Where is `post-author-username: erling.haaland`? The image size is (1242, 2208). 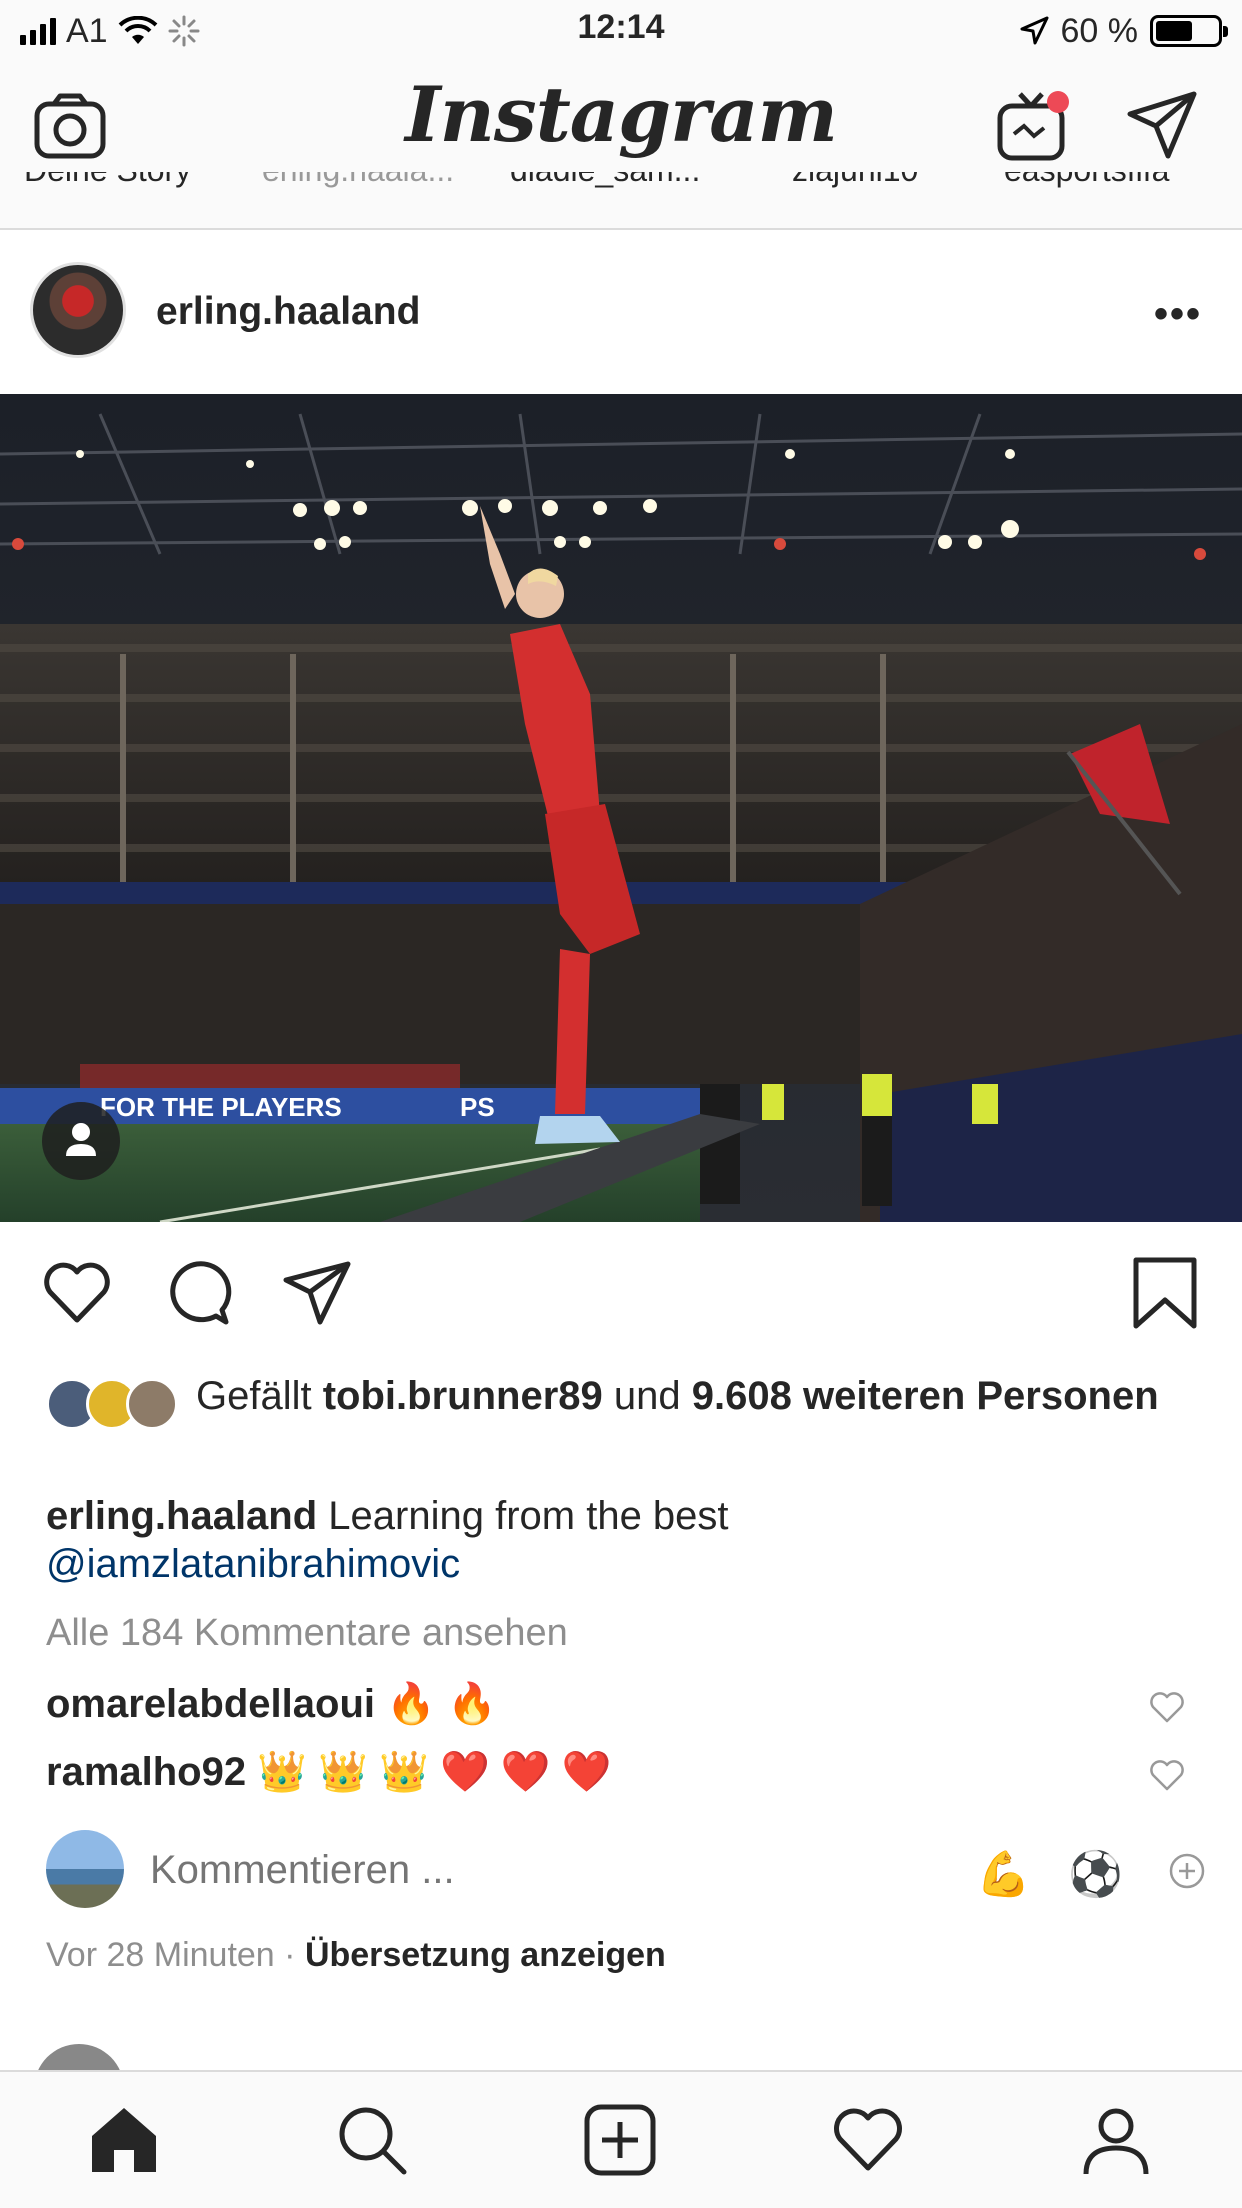 post-author-username: erling.haaland is located at coordinates (288, 312).